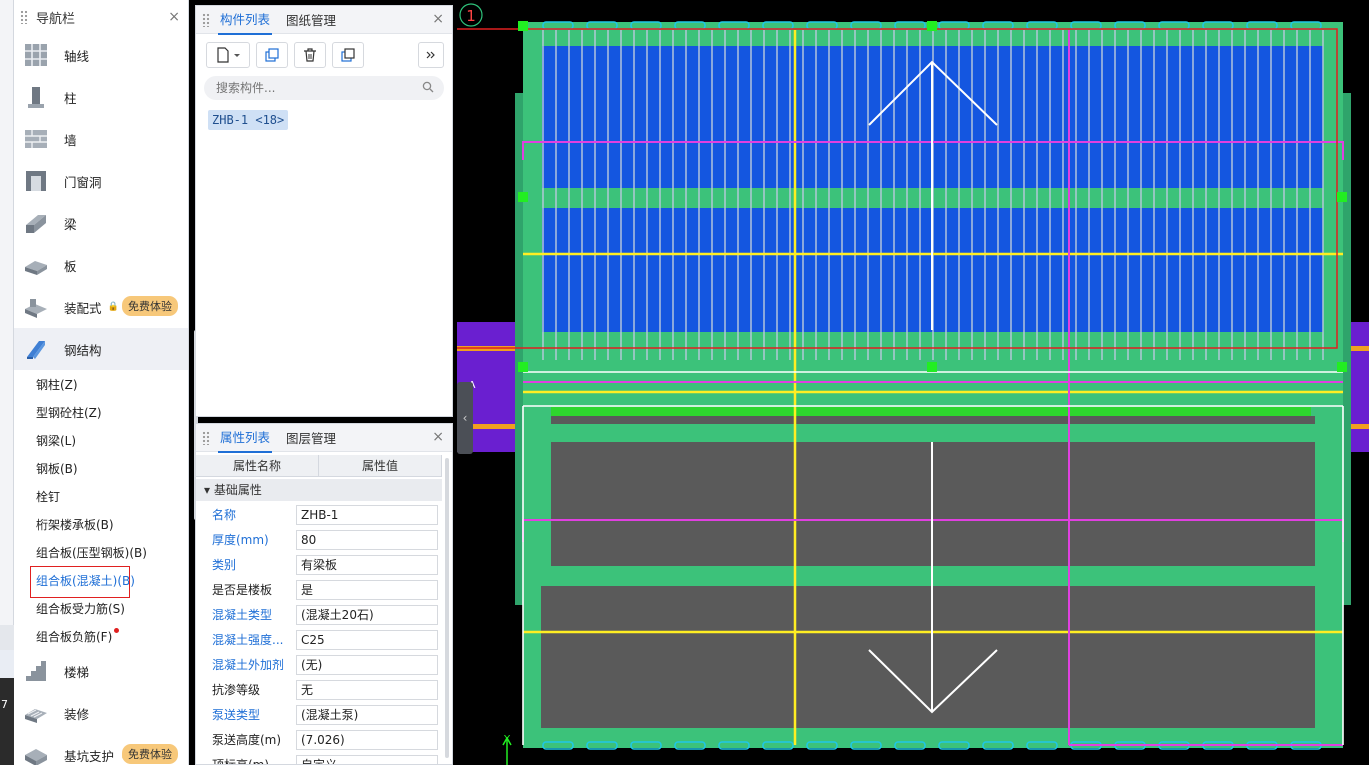  I want to click on property-row: 混凝土类型 (混凝土20石), so click(319, 614).